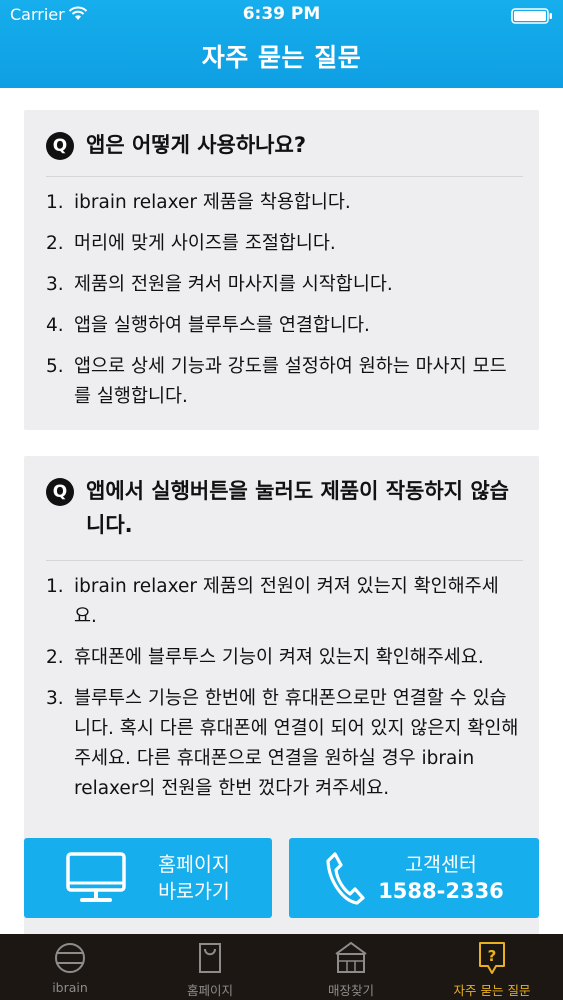 The height and width of the screenshot is (1000, 563). I want to click on item-text: 휴대폰에 블루투스 기능이 켜져 있는지 확인해주세요., so click(279, 657).